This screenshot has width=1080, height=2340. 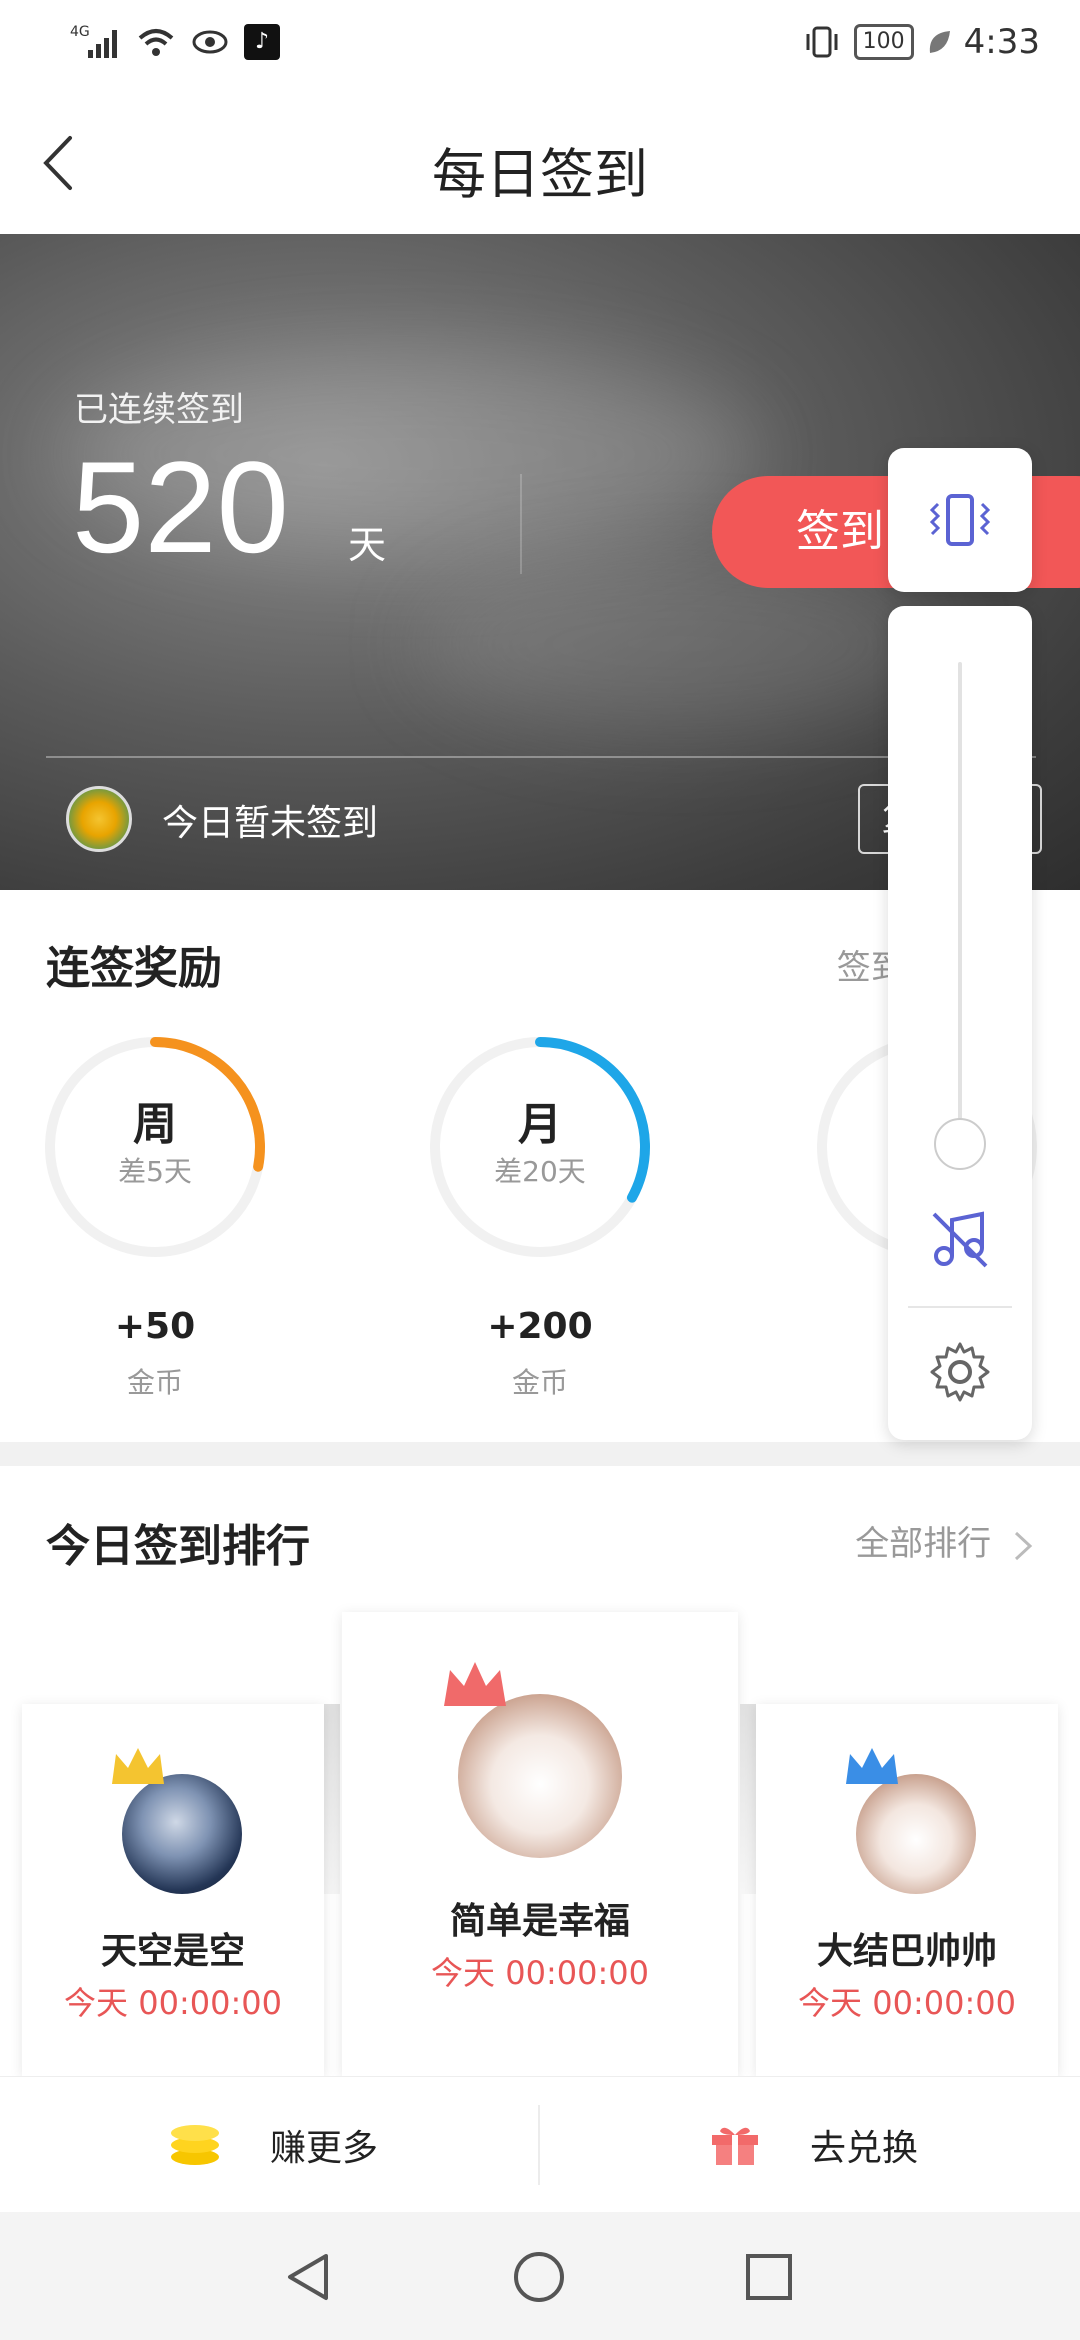 I want to click on rank-card-second: 天空是空 今天 00:00:00, so click(x=173, y=1890).